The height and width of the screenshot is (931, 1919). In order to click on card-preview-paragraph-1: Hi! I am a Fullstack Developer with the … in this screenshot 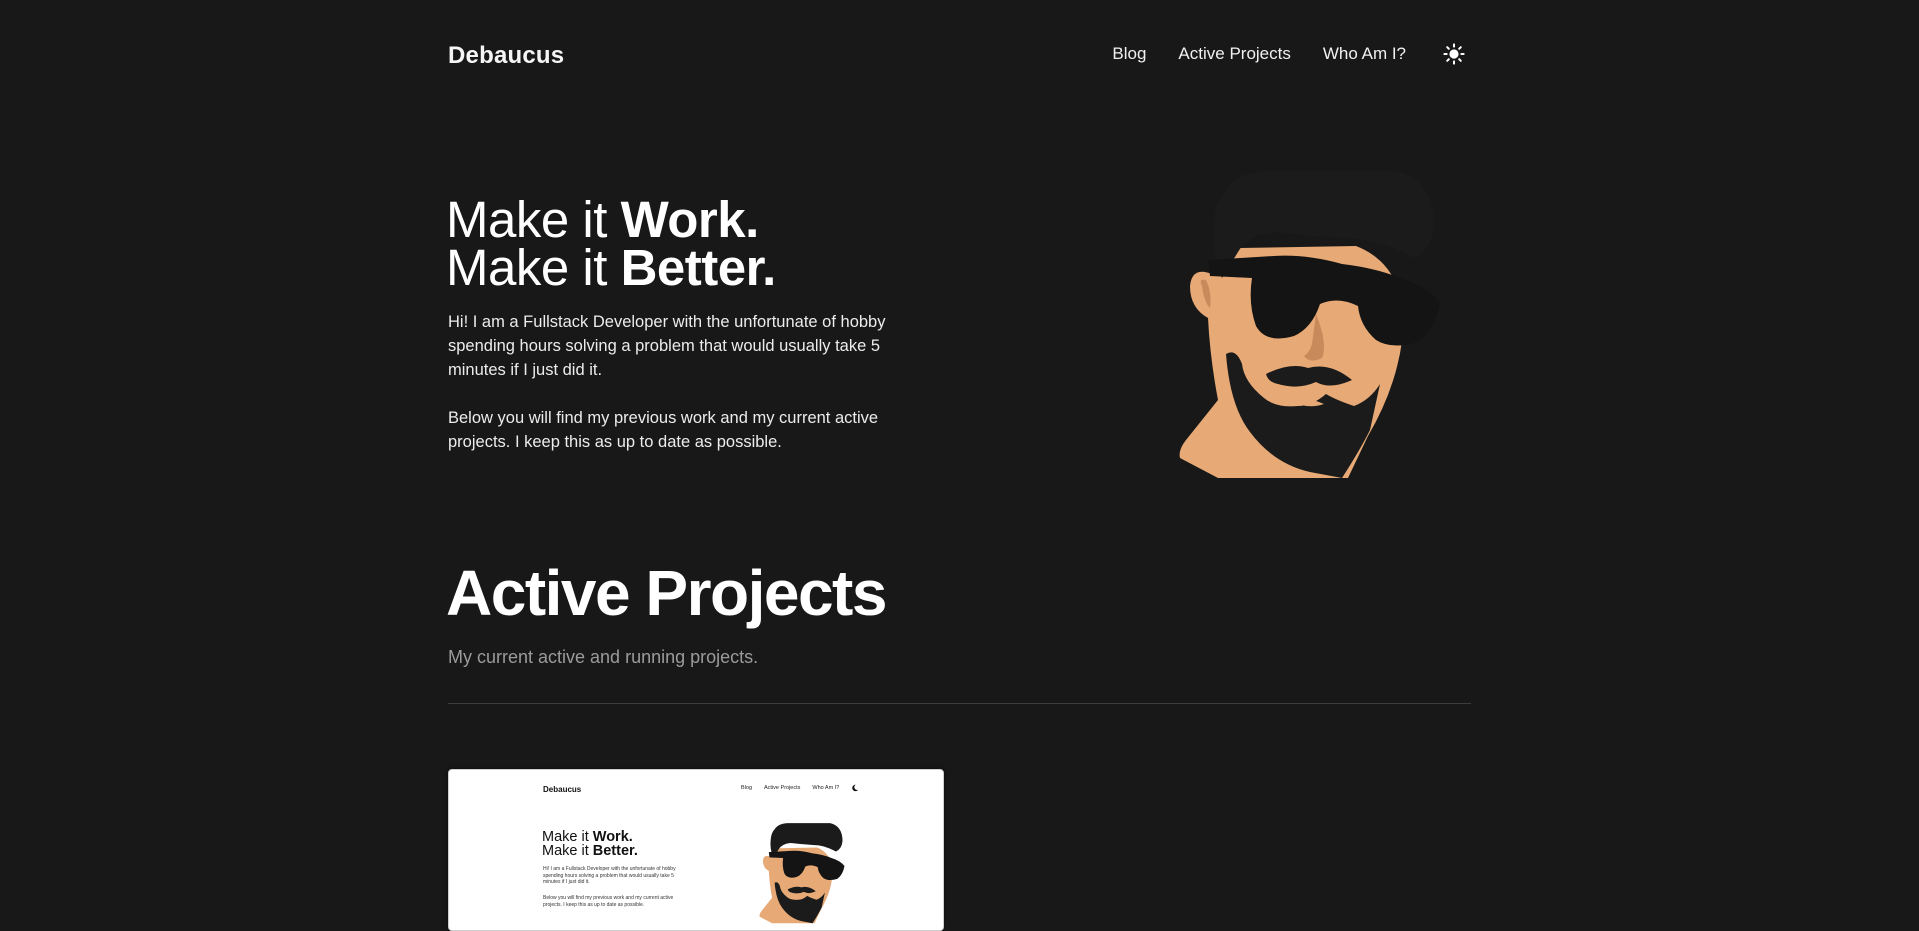, I will do `click(609, 875)`.